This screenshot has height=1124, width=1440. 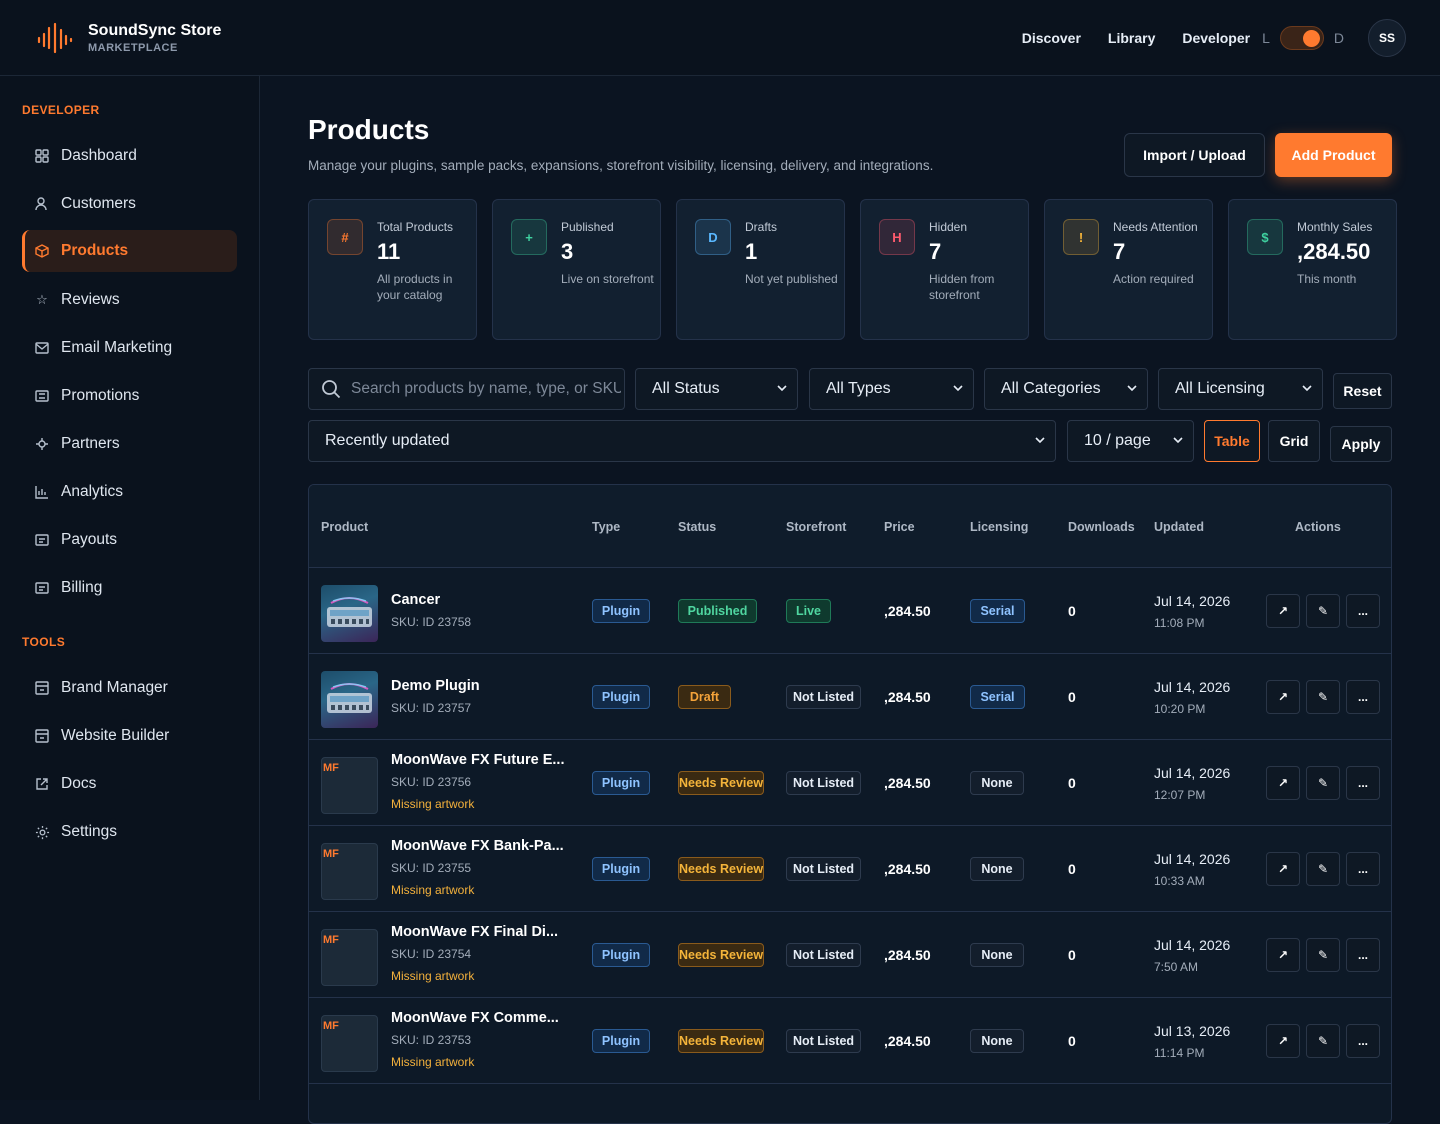 I want to click on sidebar-item-payouts: Payouts, so click(x=129, y=540).